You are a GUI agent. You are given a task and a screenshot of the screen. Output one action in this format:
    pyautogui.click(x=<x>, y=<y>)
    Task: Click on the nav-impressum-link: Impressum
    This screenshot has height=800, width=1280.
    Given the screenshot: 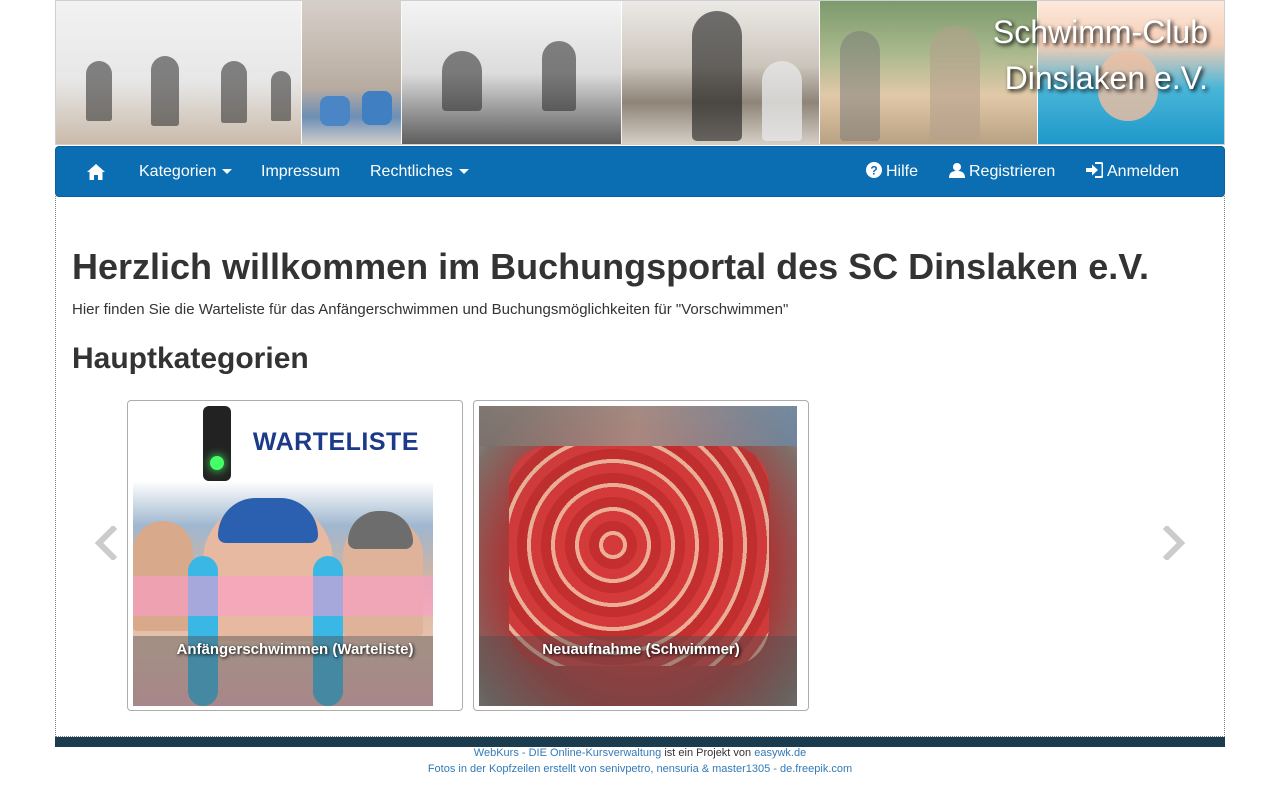 What is the action you would take?
    pyautogui.click(x=300, y=171)
    